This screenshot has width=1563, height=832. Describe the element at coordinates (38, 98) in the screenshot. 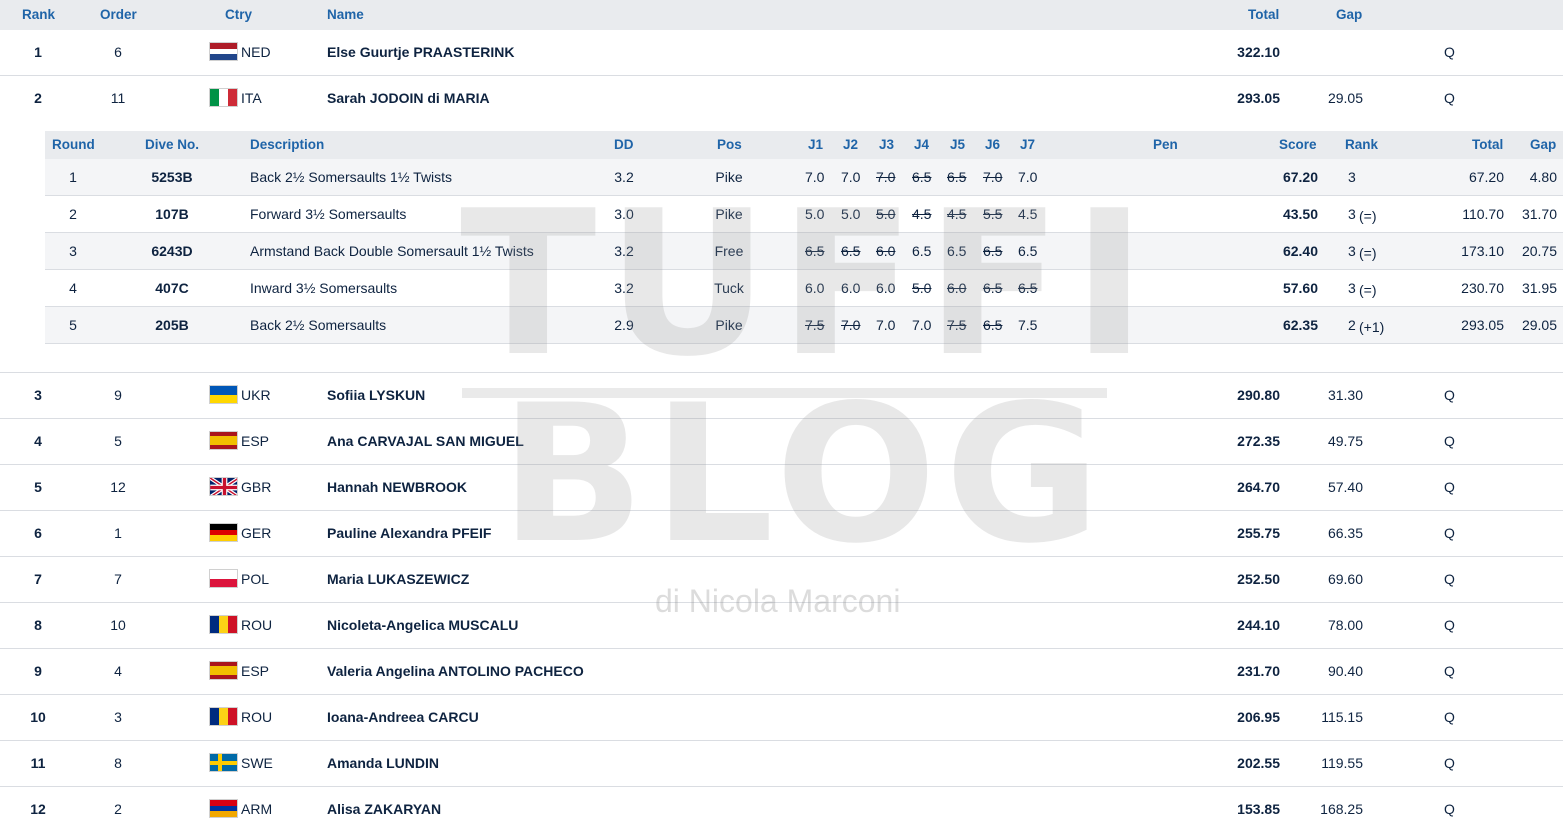

I see `rank-cell: 2` at that location.